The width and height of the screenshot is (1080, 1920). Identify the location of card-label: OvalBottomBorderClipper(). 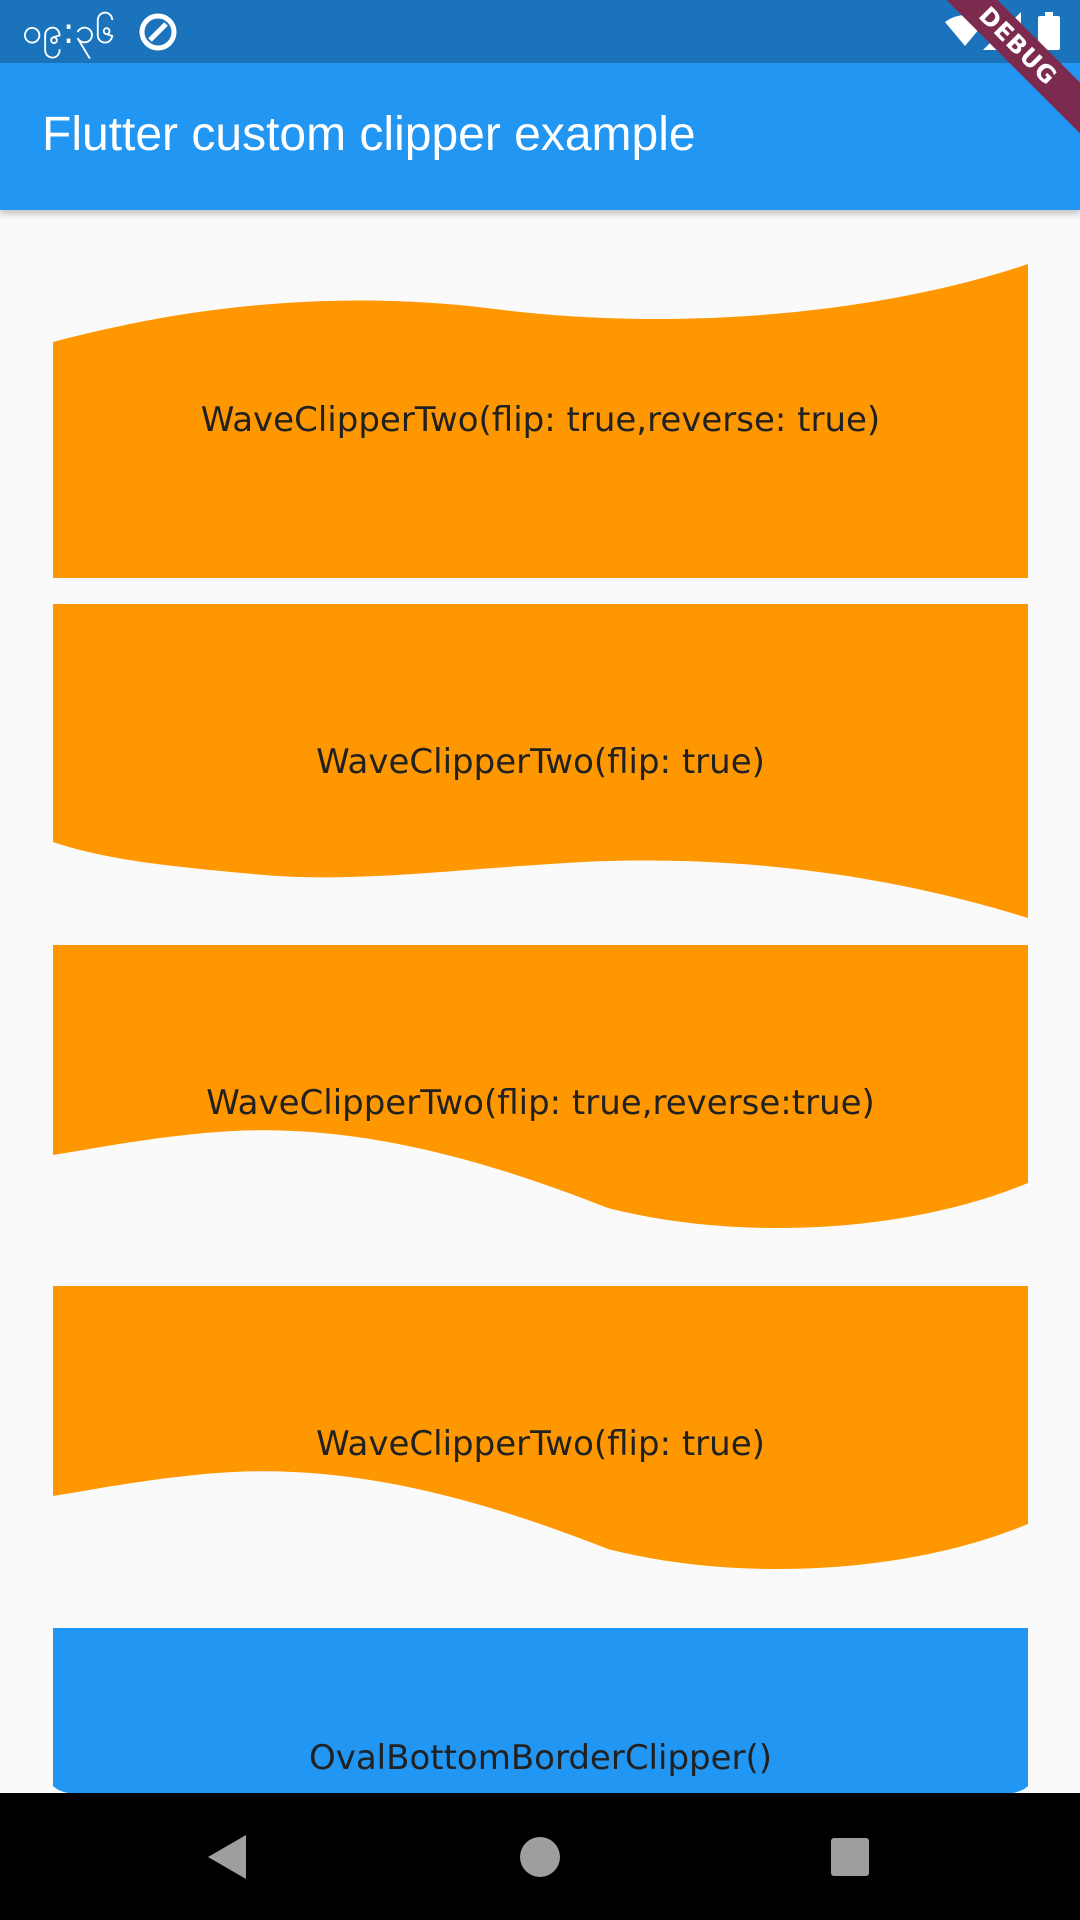
(540, 1758).